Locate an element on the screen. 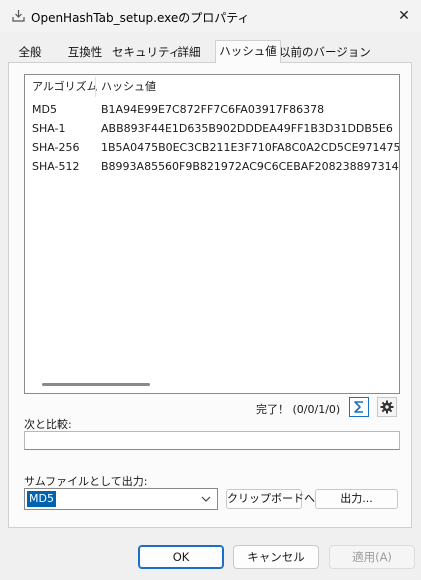 The height and width of the screenshot is (580, 421). apply-button: 適用(A) is located at coordinates (372, 557).